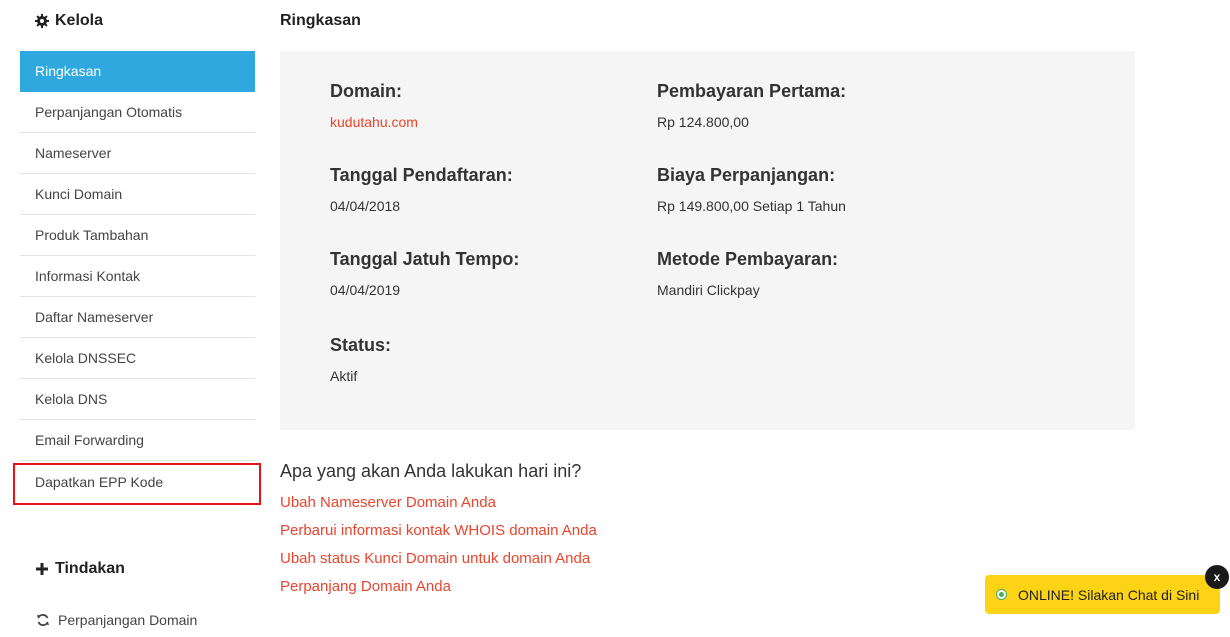  I want to click on first-payment-value: Rp 124.800,00, so click(703, 122).